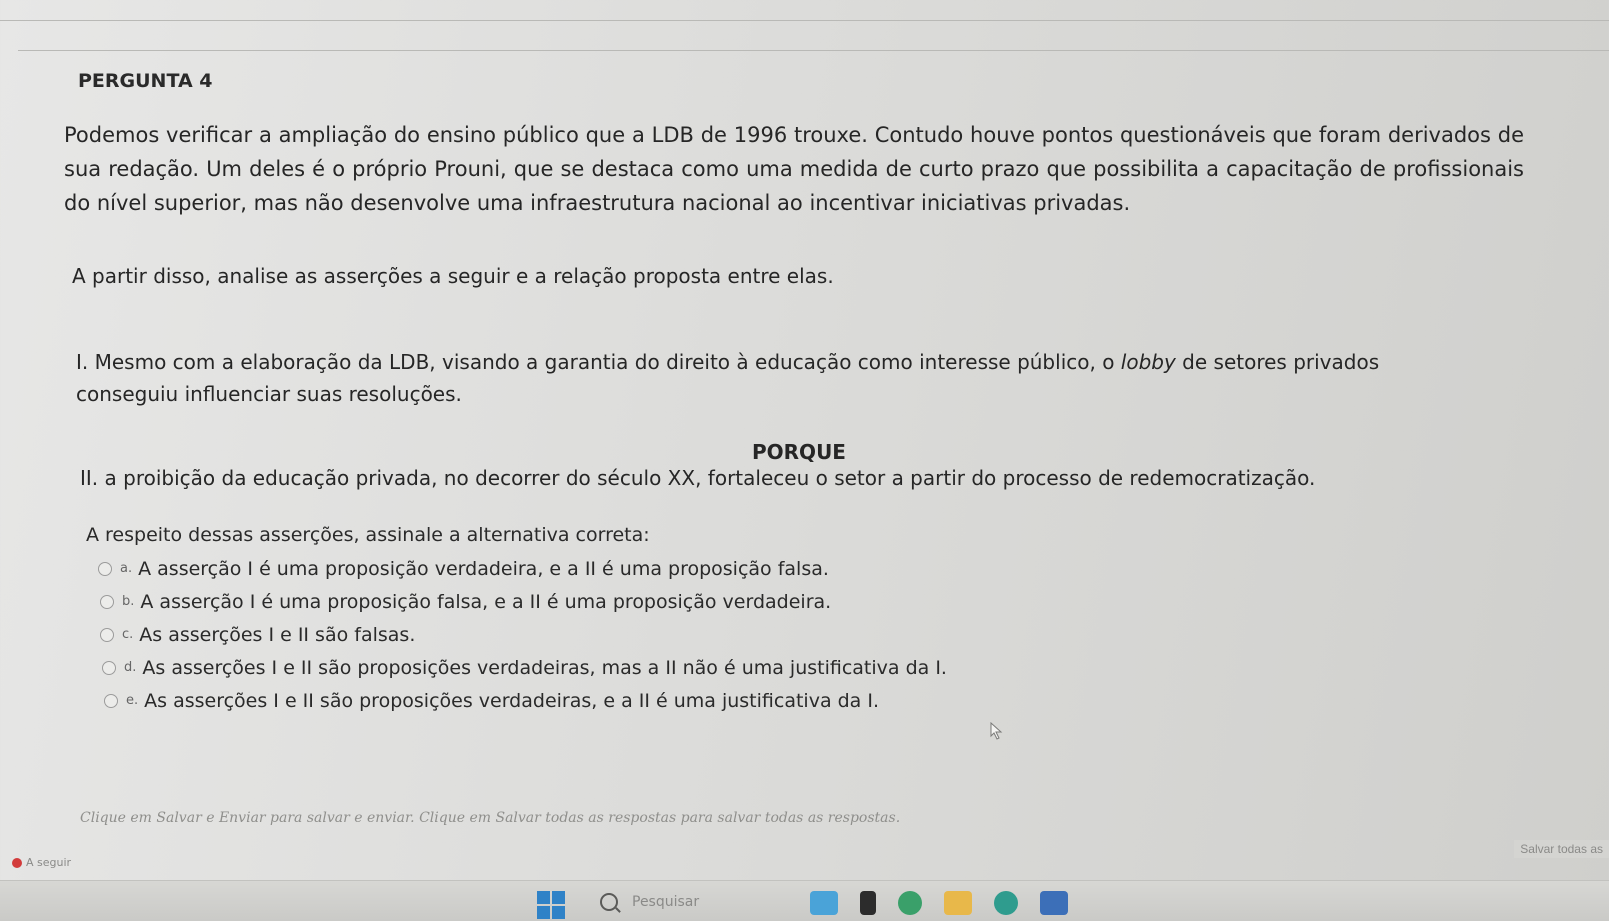  What do you see at coordinates (804, 900) in the screenshot?
I see `taskbar: Pesquisar` at bounding box center [804, 900].